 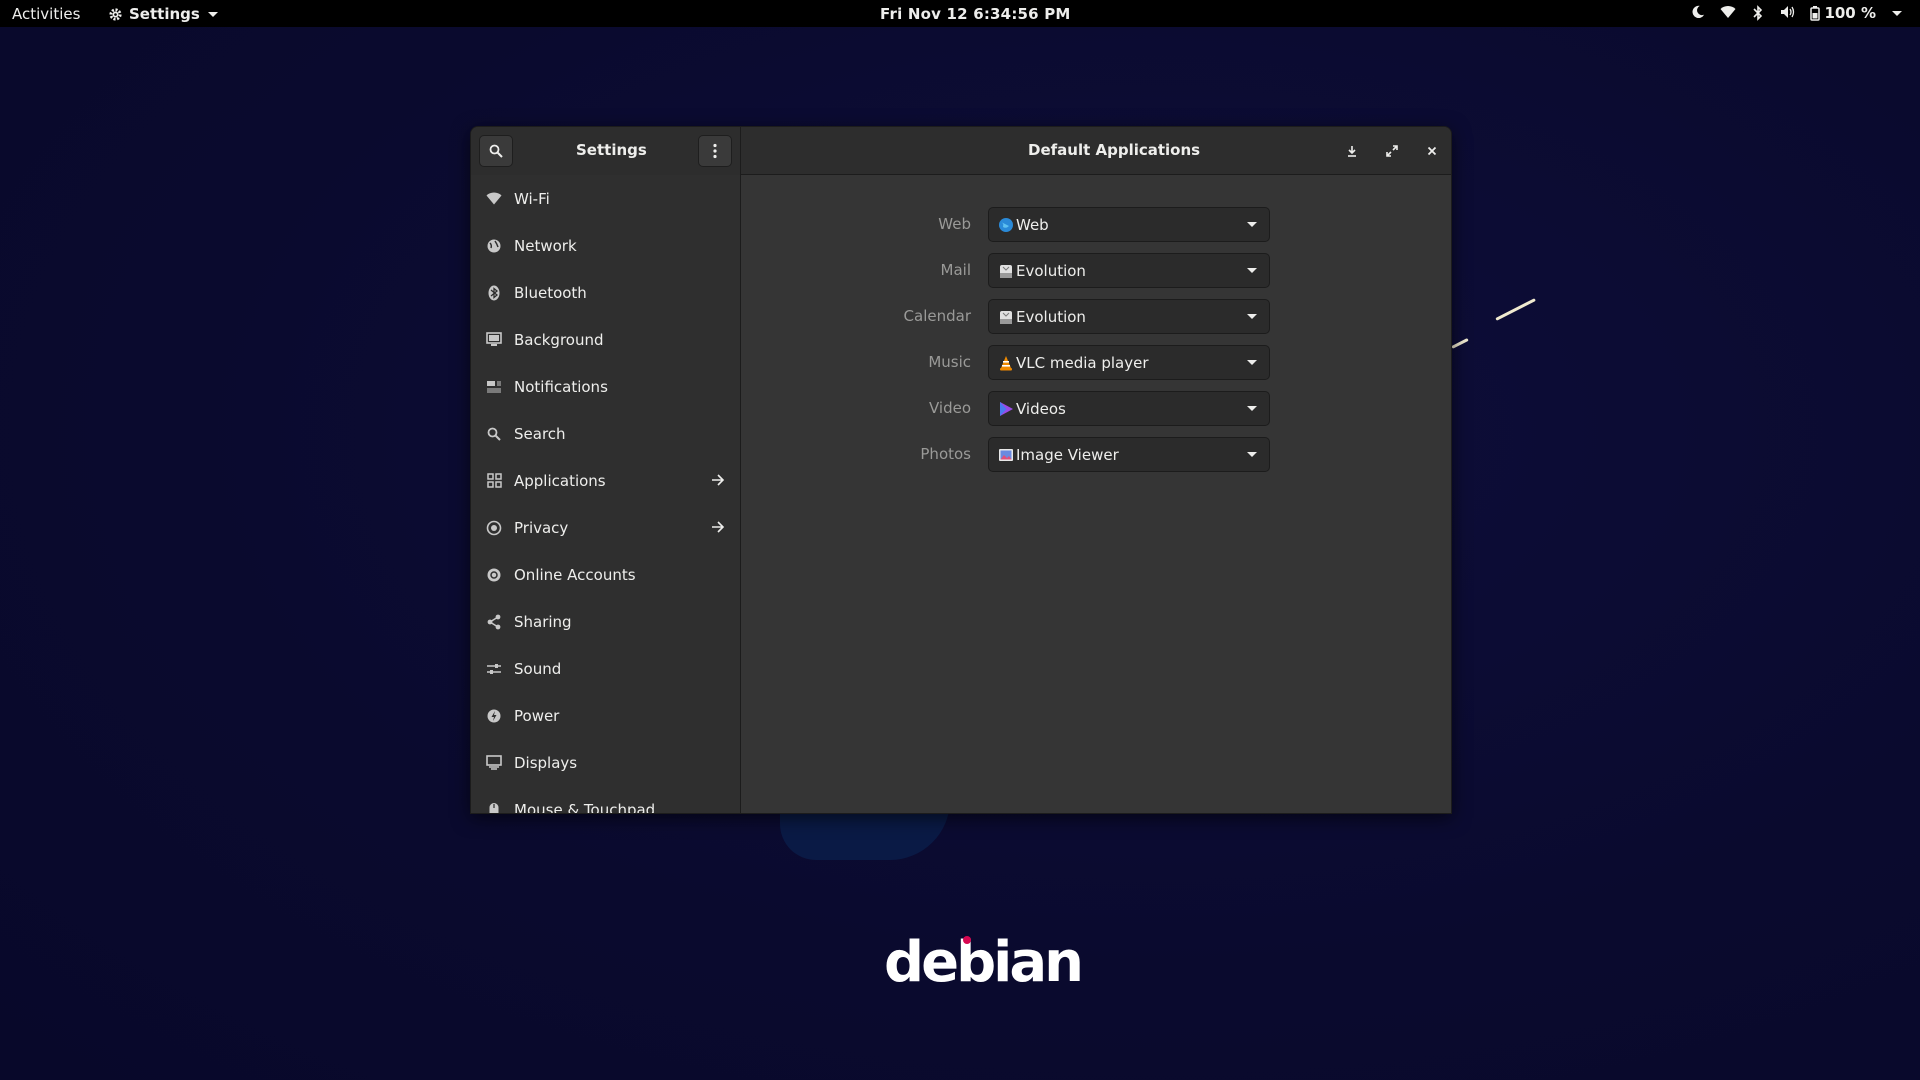 What do you see at coordinates (611, 150) in the screenshot?
I see `sidebar-title: Settings` at bounding box center [611, 150].